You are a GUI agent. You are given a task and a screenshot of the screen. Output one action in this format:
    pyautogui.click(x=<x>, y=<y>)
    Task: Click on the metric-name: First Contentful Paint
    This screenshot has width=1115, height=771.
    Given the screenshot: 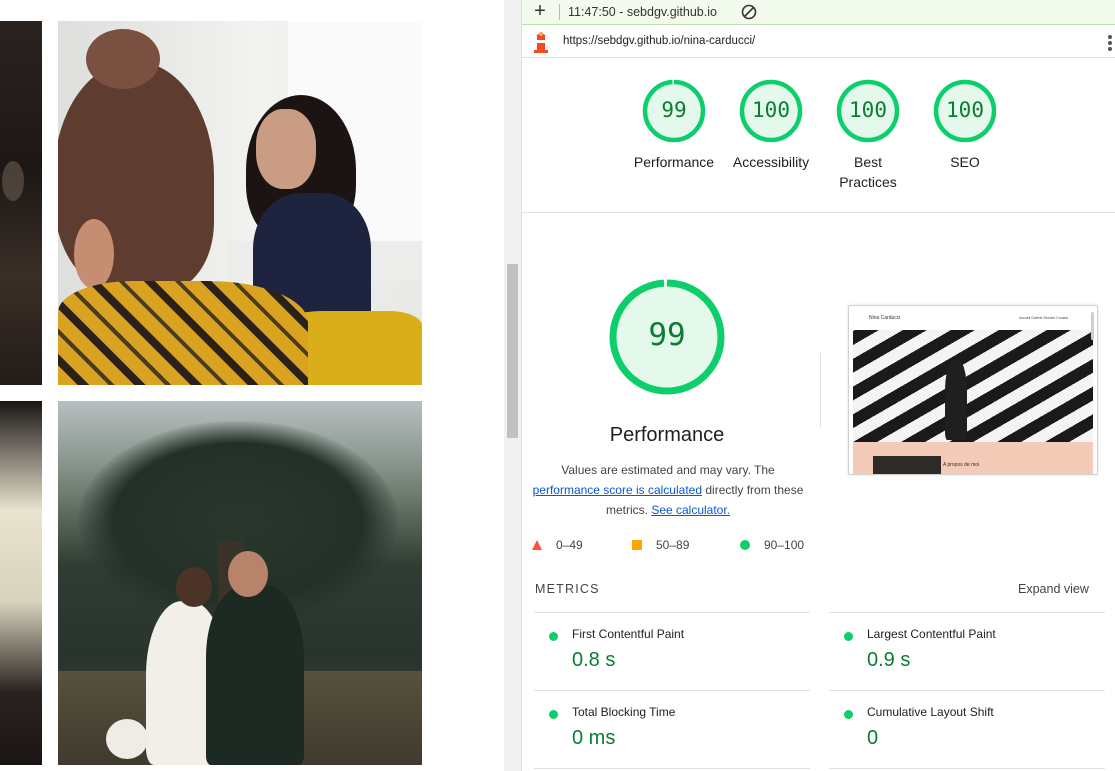 What is the action you would take?
    pyautogui.click(x=628, y=634)
    